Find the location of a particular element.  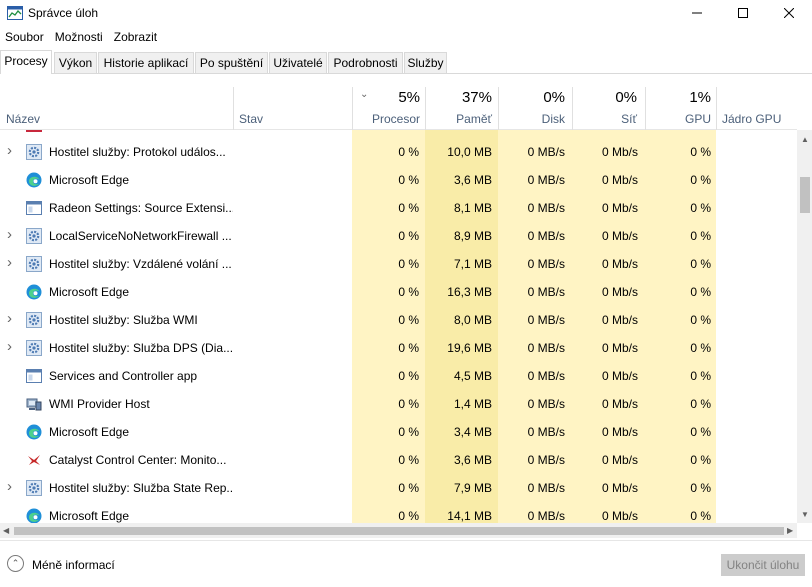

scroll-right-icon: ▶ is located at coordinates (790, 530).